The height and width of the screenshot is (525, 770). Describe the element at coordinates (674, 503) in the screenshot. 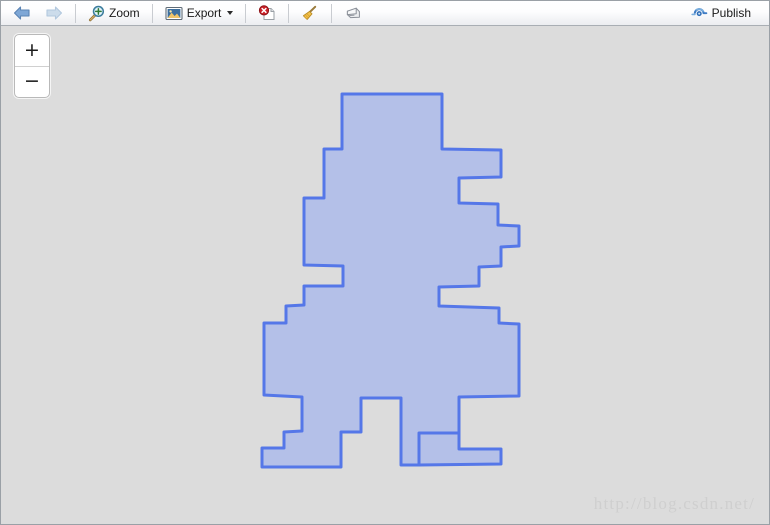

I see `watermark-text: http://blog.csdn.net/` at that location.